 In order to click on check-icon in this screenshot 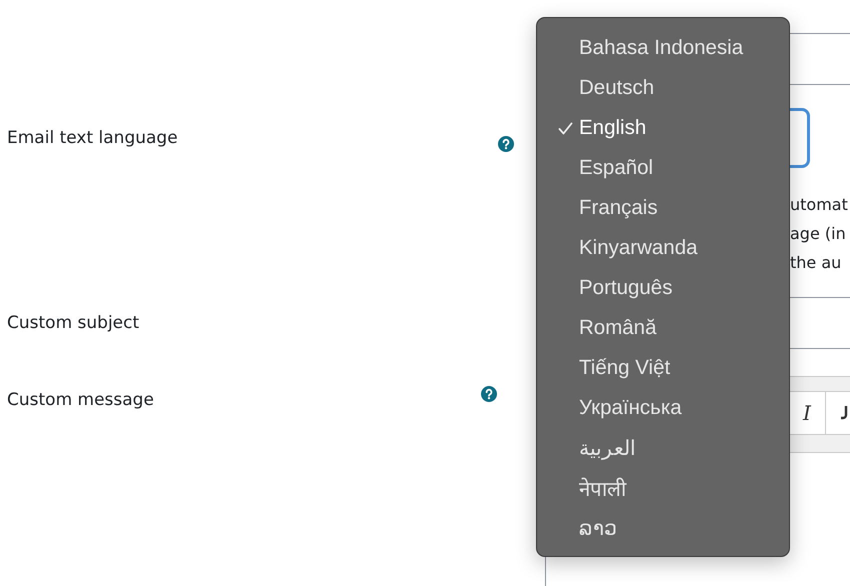, I will do `click(565, 128)`.